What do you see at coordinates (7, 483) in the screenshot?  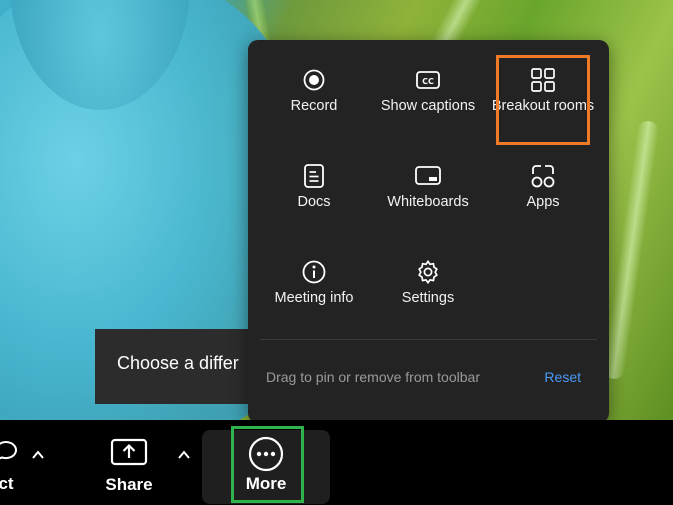 I see `toolbar-item-label: ct` at bounding box center [7, 483].